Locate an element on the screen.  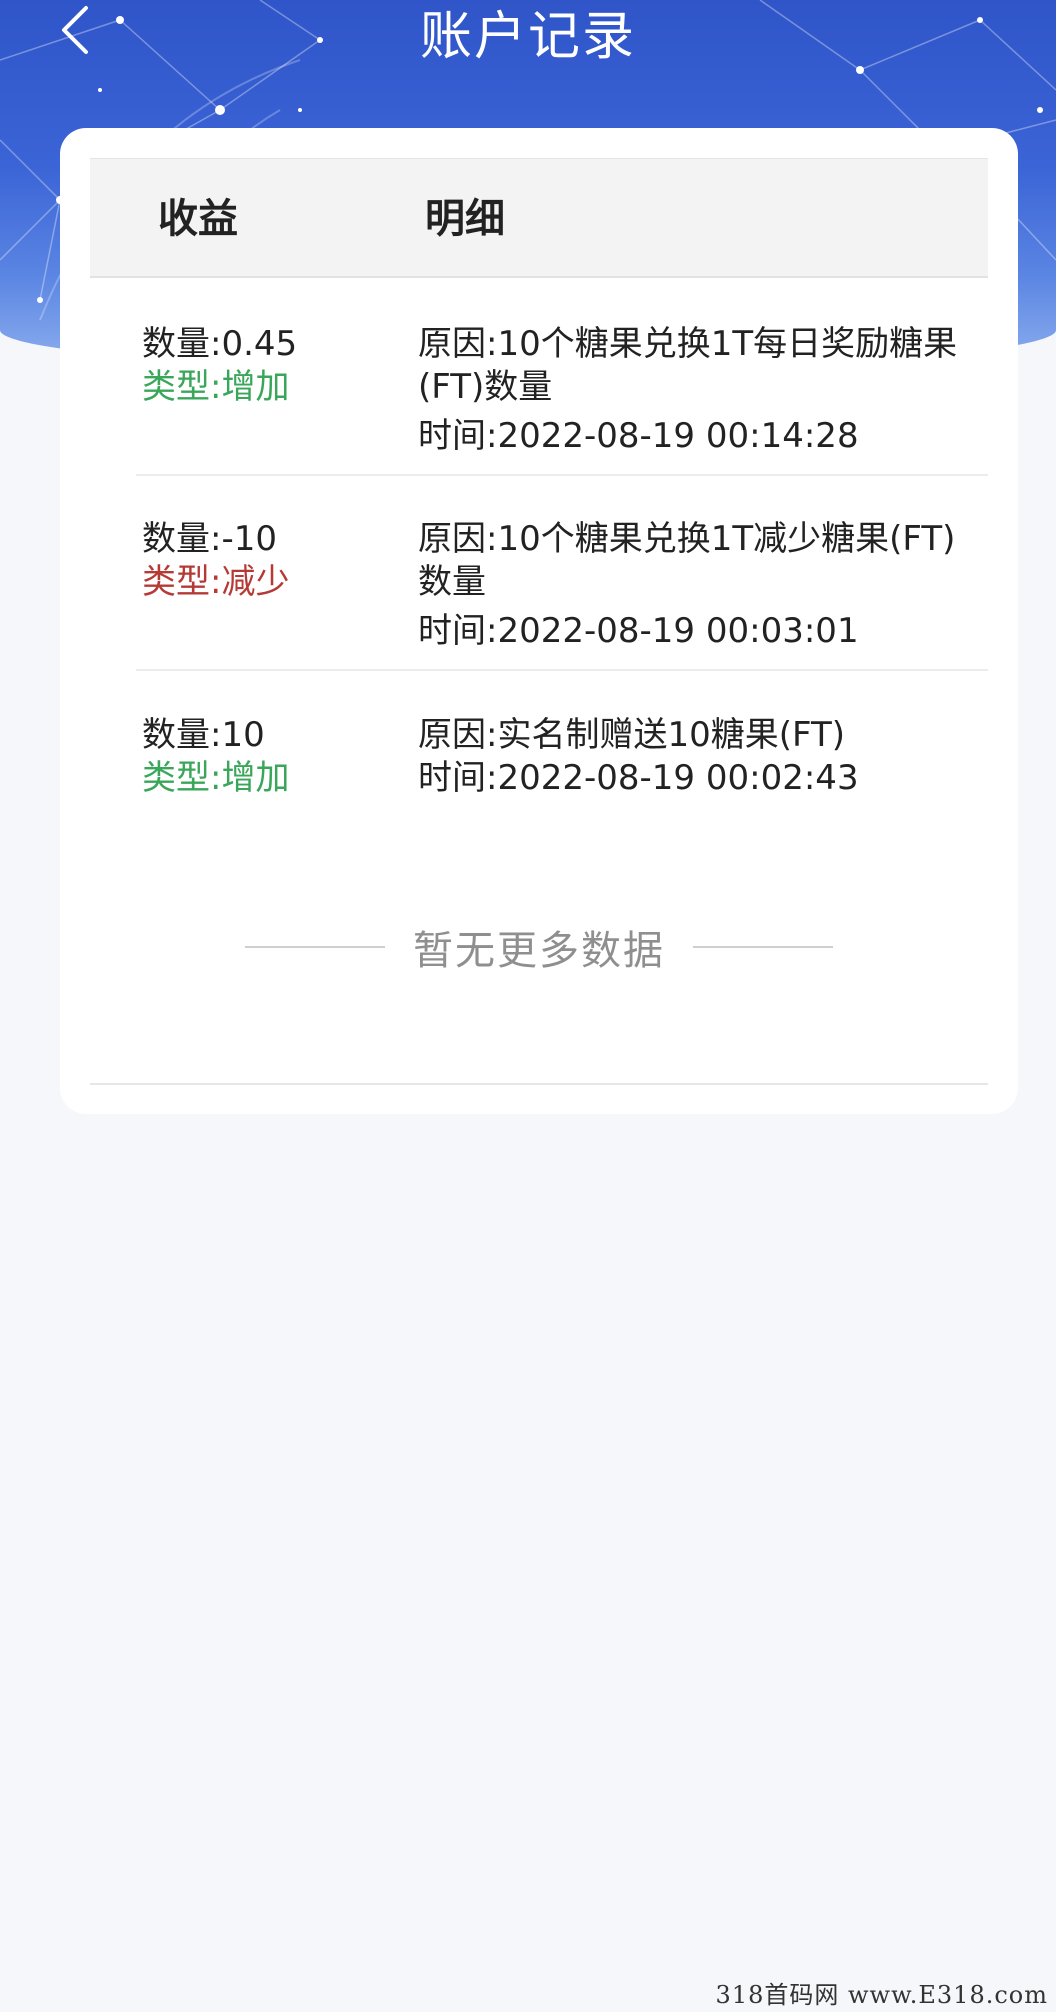
time-line: 时间:2022-08-19 00:14:28 is located at coordinates (688, 436).